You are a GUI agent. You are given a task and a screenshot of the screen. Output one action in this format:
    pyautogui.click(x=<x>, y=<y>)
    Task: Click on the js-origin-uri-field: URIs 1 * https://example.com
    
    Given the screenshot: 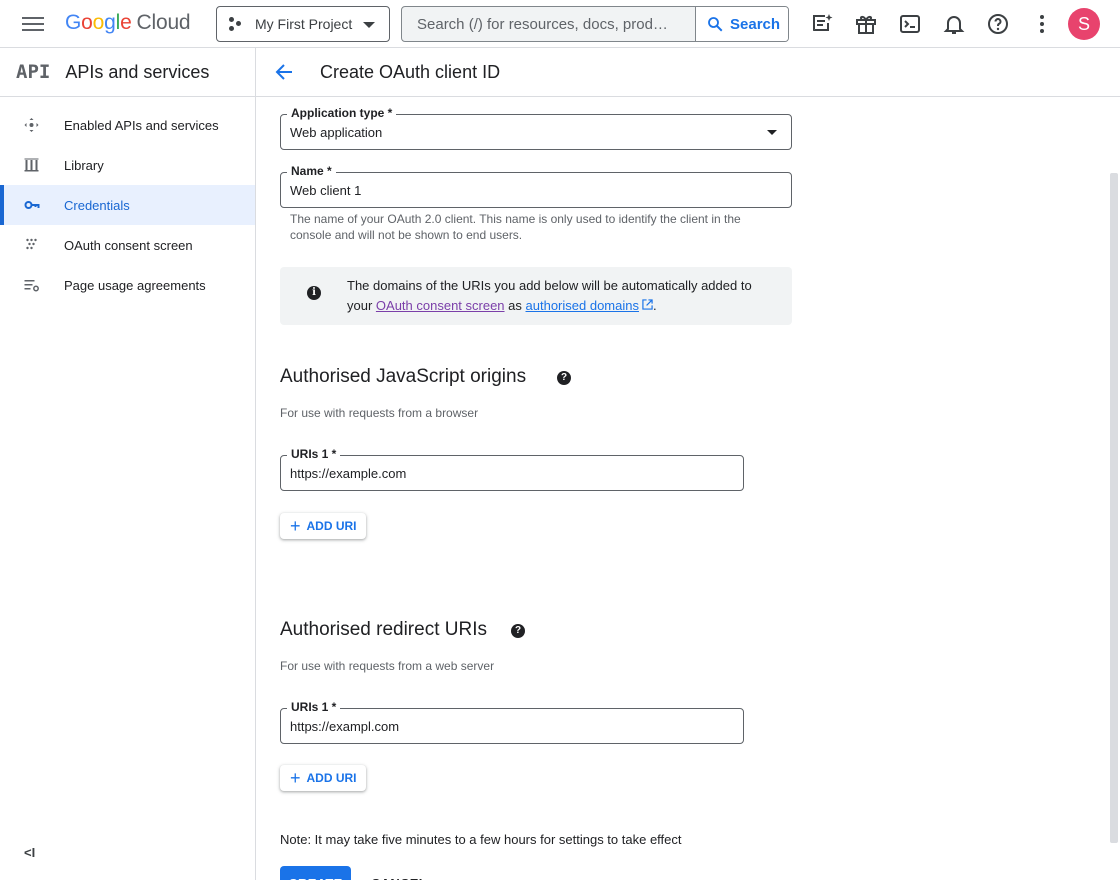 What is the action you would take?
    pyautogui.click(x=512, y=469)
    